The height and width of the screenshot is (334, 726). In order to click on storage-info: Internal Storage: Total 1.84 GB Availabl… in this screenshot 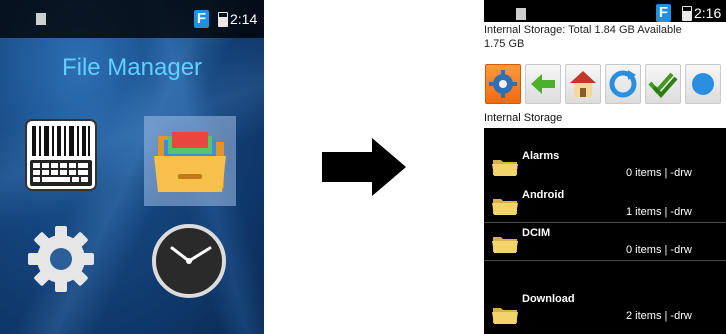, I will do `click(605, 44)`.